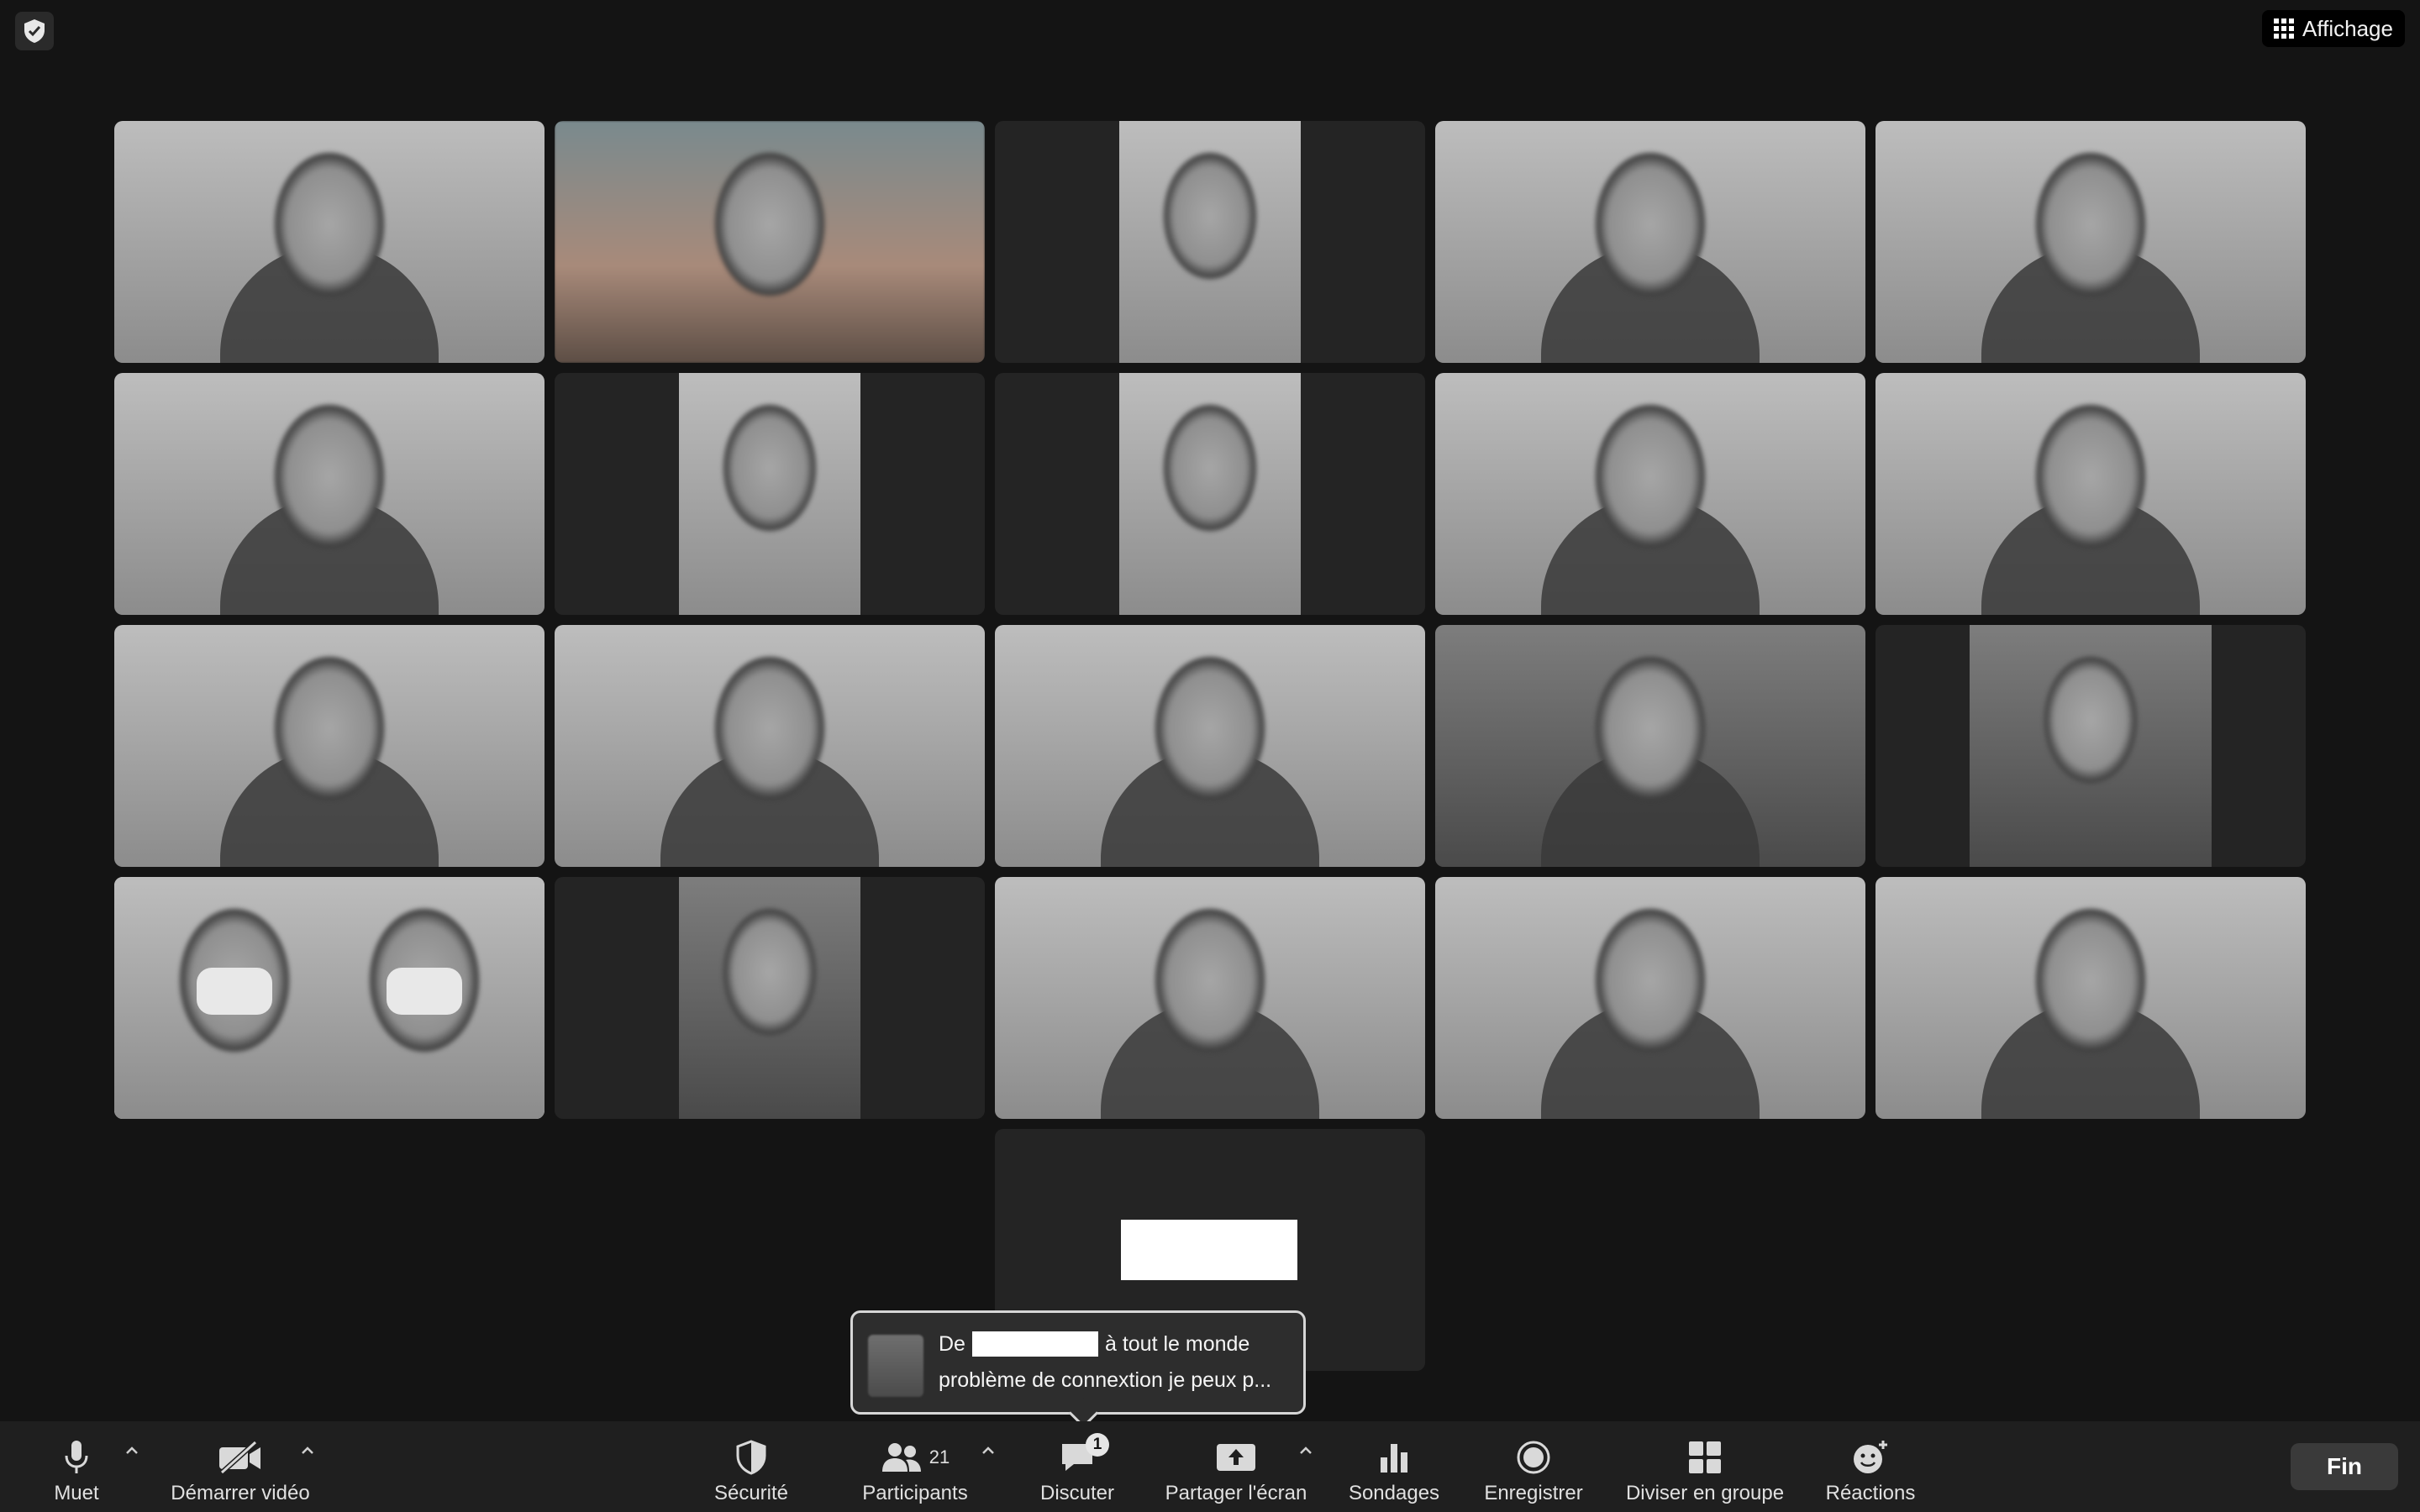 This screenshot has width=2420, height=1512. I want to click on breakout-rooms-button: Diviser en groupe, so click(1705, 1466).